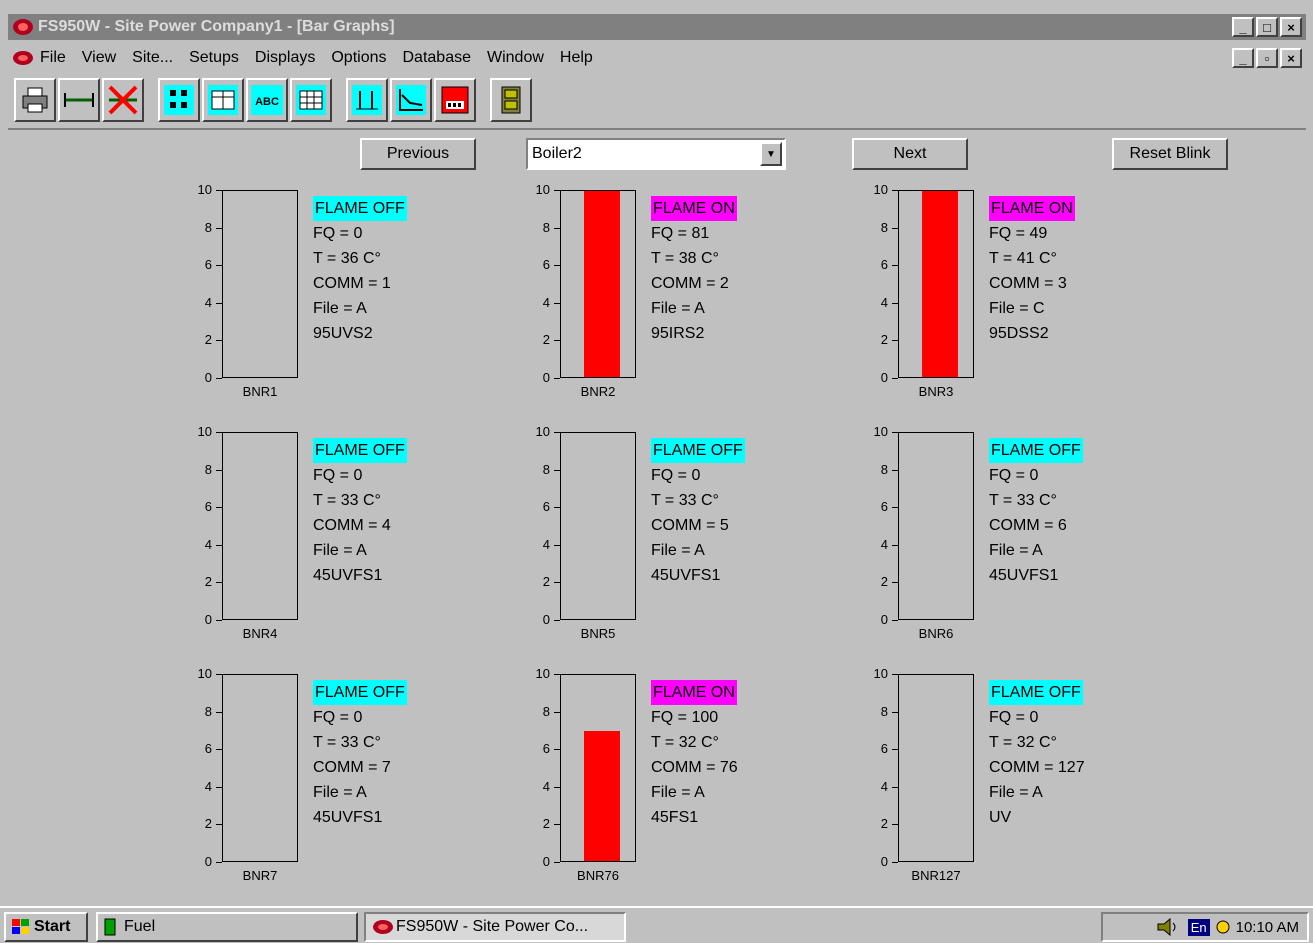 This screenshot has width=1313, height=943. I want to click on disconnect-button, so click(123, 100).